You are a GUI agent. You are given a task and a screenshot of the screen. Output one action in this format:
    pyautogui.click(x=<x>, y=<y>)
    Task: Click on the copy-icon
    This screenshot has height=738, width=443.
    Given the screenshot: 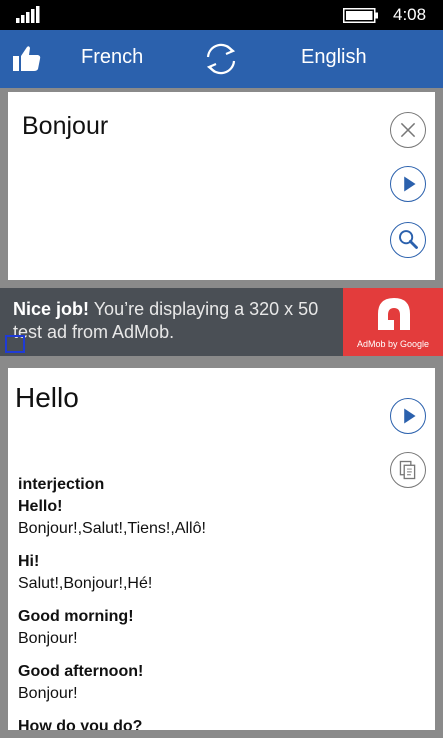 What is the action you would take?
    pyautogui.click(x=407, y=470)
    